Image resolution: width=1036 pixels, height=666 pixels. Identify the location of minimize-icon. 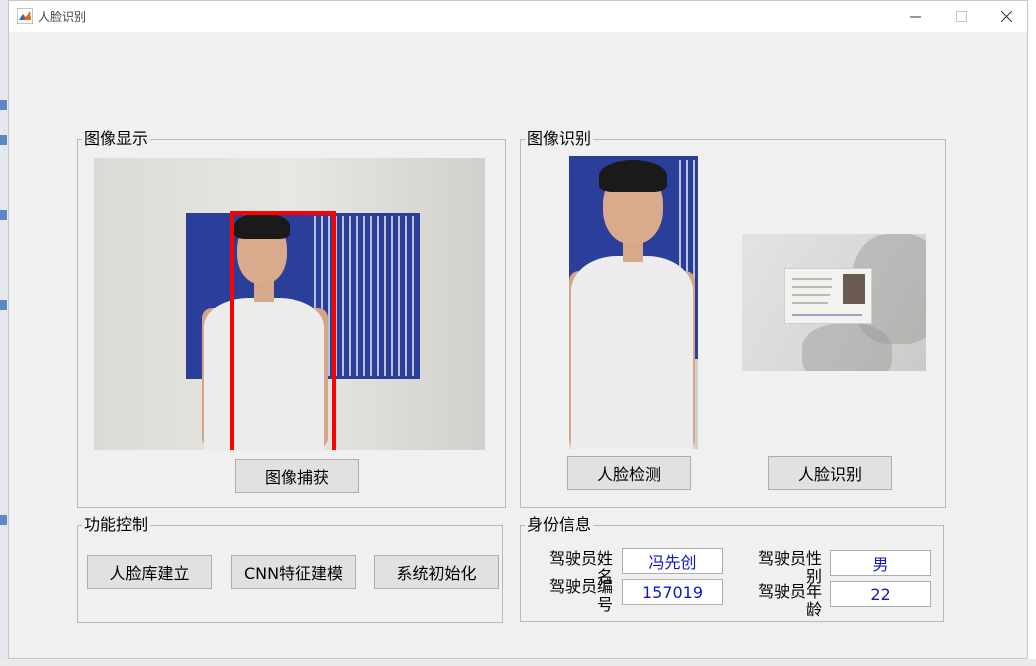
(915, 17).